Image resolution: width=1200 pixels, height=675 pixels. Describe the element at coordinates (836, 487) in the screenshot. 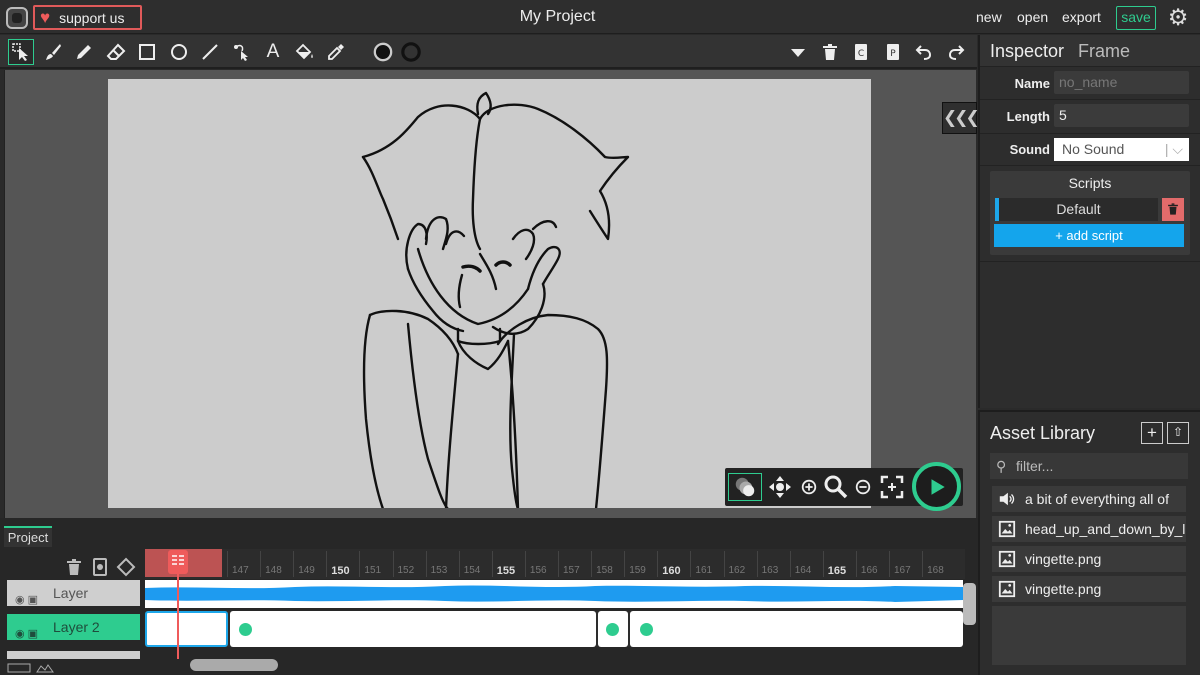

I see `zoom-icon` at that location.